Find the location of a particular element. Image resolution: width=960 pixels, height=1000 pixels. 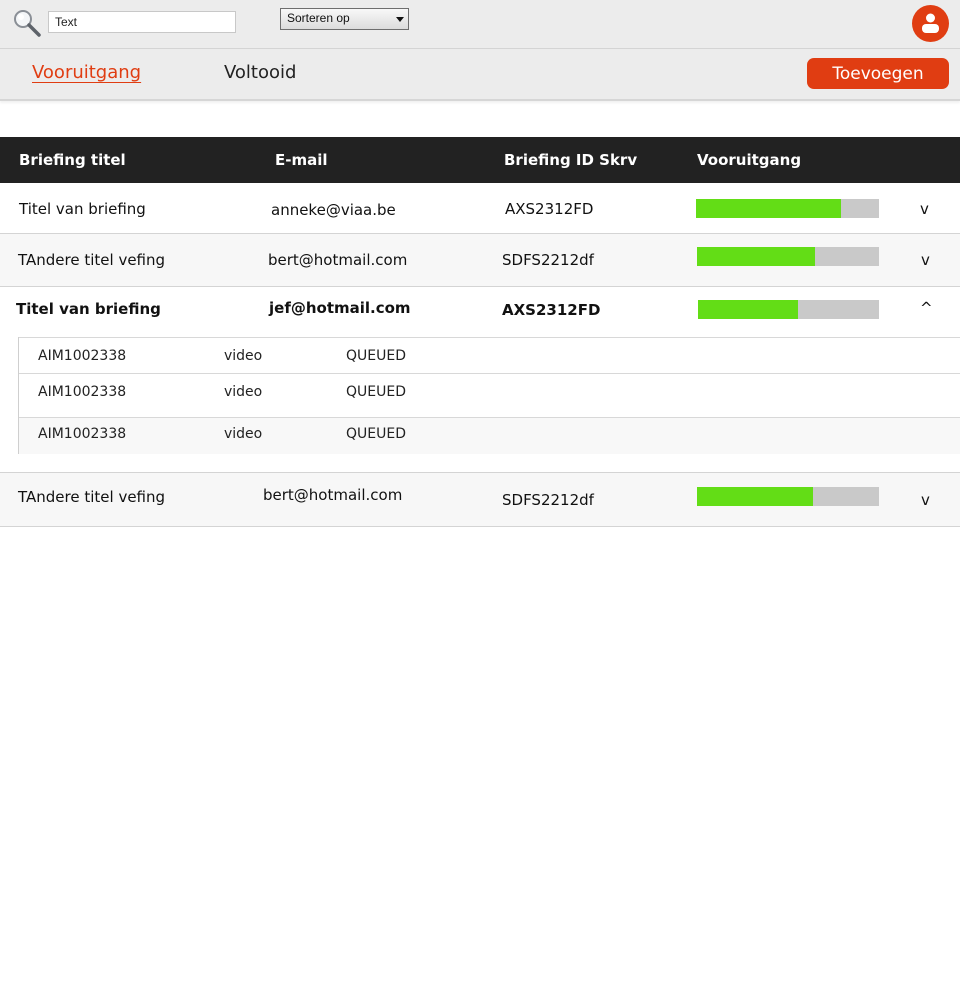

header-email: E-mail is located at coordinates (301, 160).